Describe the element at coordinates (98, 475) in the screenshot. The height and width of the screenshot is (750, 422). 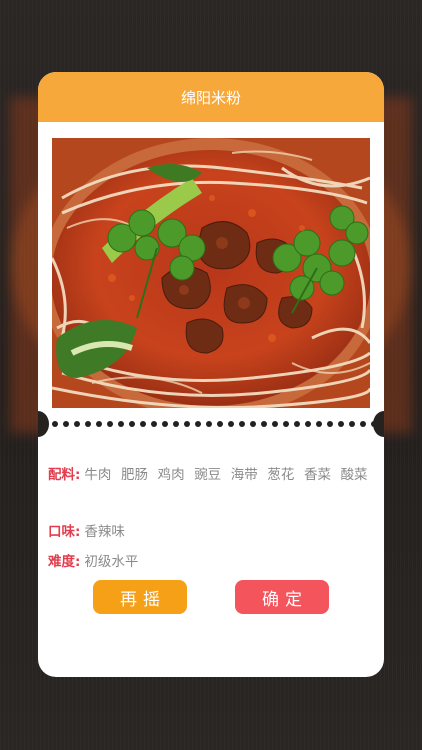
I see `ingredient-item: 牛肉` at that location.